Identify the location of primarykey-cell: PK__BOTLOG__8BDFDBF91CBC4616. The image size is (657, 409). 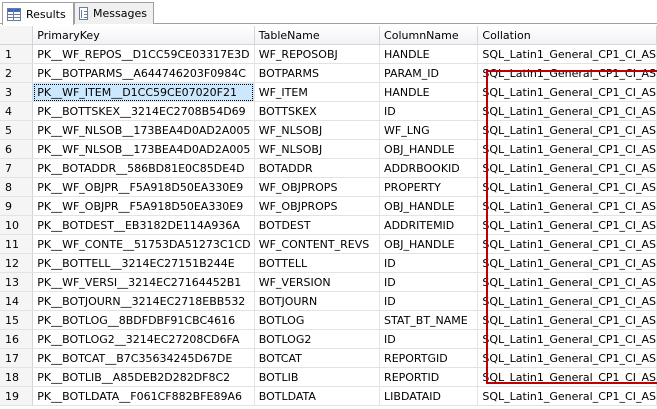
(143, 320).